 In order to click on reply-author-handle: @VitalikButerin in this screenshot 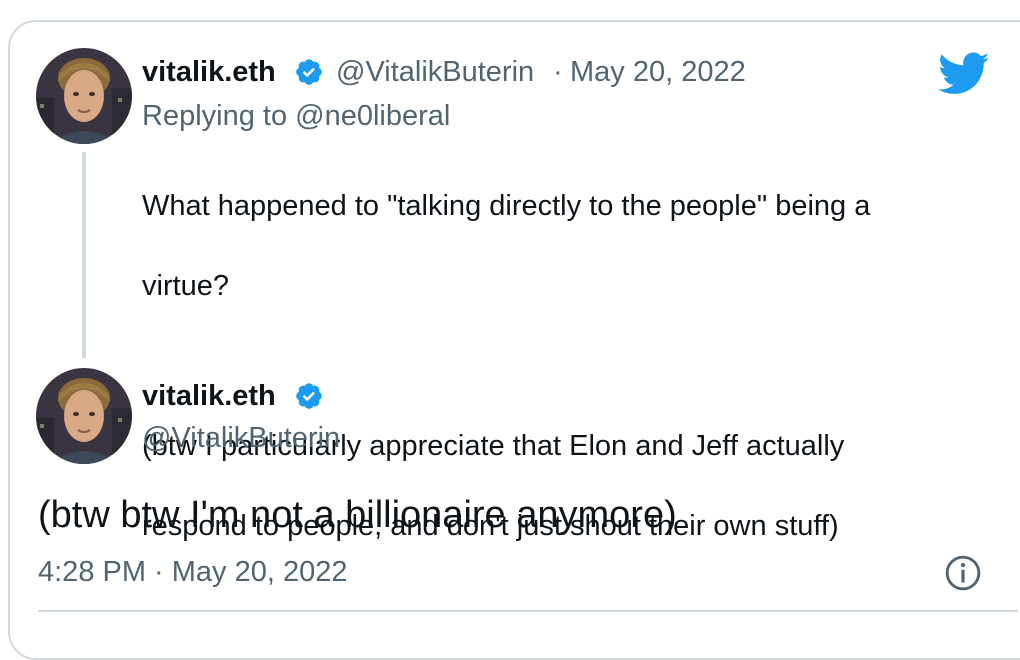, I will do `click(435, 72)`.